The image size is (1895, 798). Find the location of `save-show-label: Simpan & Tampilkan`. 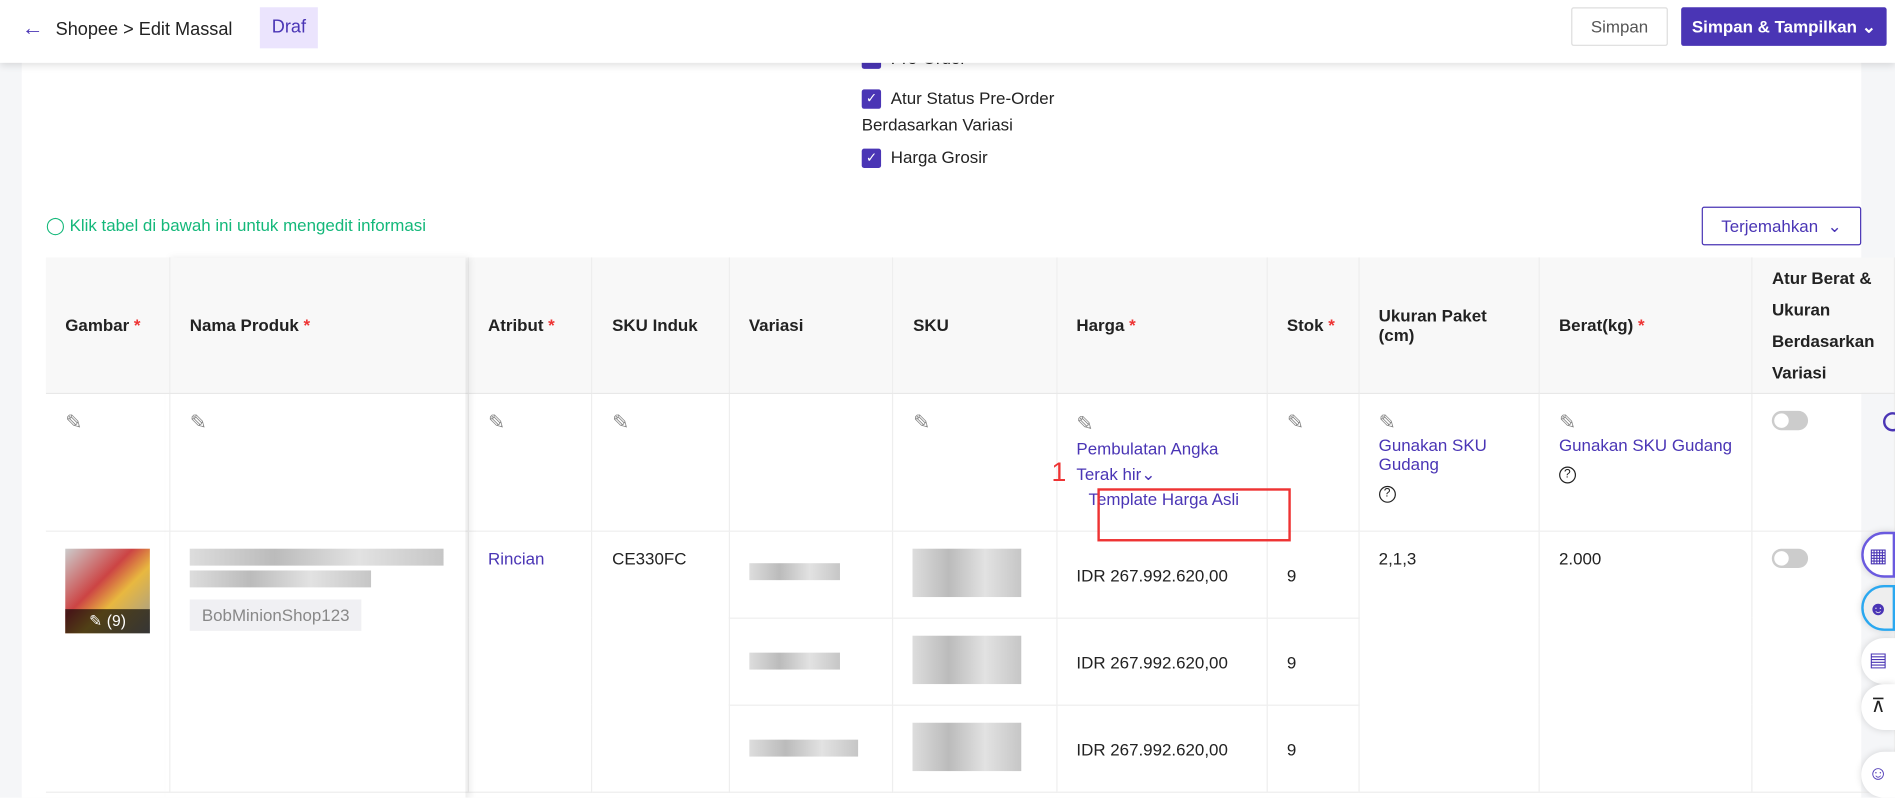

save-show-label: Simpan & Tampilkan is located at coordinates (1774, 26).